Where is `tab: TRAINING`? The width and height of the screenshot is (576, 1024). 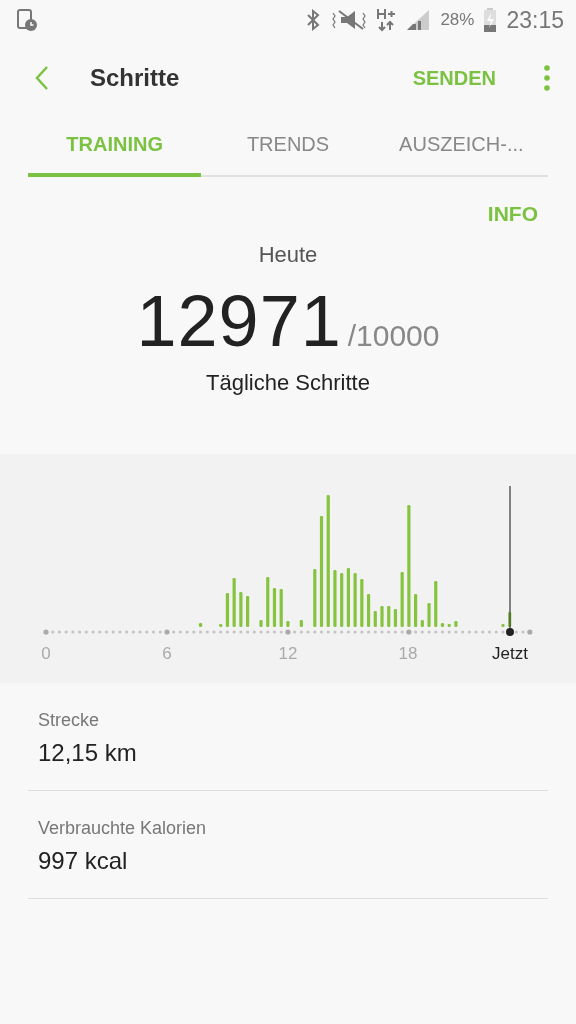
tab: TRAINING is located at coordinates (115, 146).